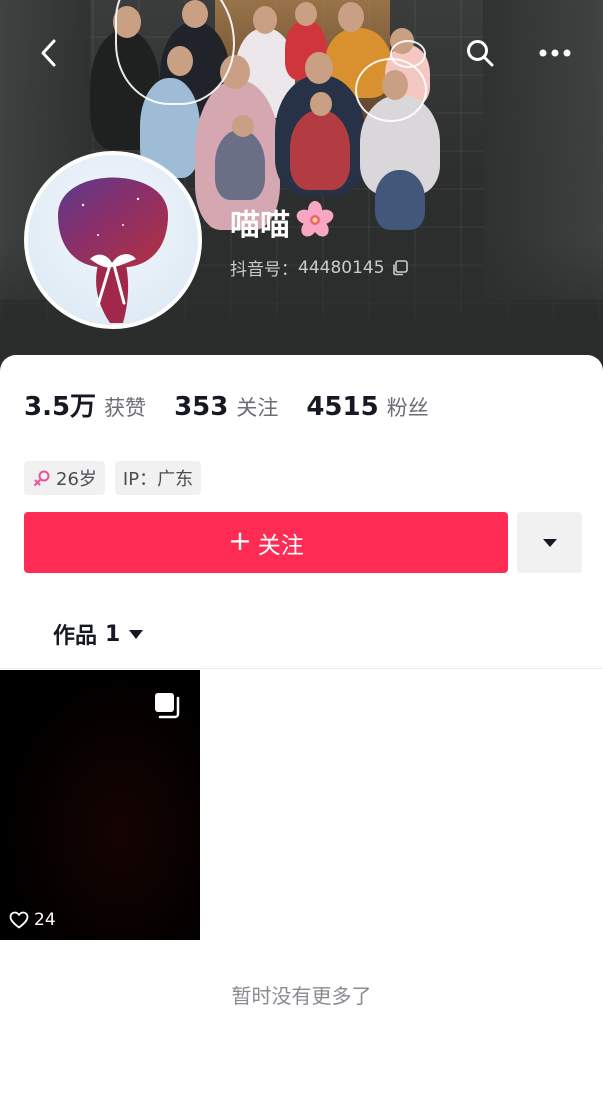  I want to click on video-thumbnail: 24, so click(100, 805).